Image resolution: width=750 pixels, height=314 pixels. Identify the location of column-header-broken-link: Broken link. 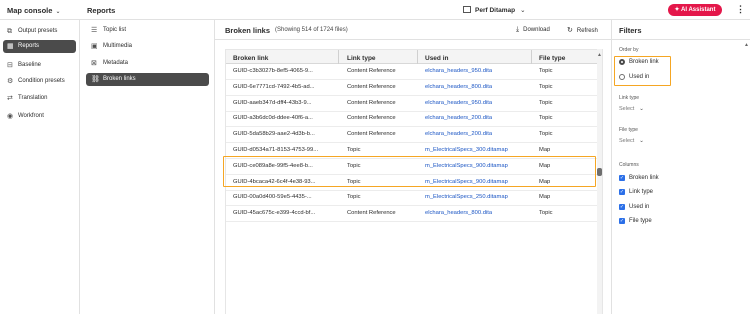
(250, 57).